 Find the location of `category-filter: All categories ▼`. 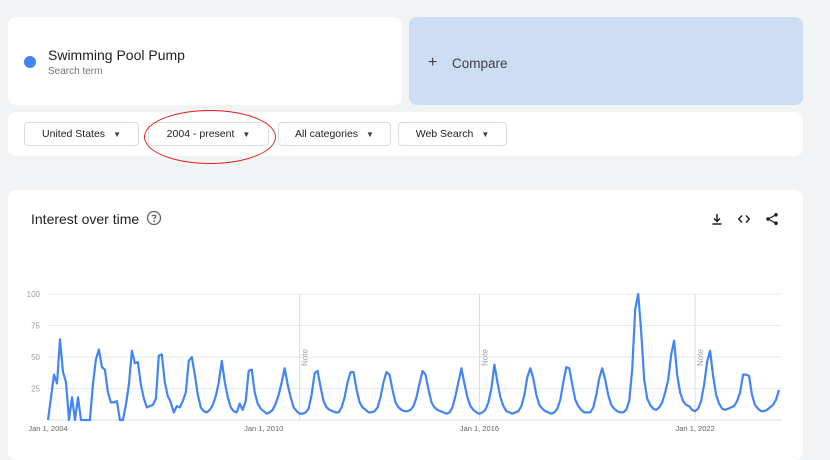

category-filter: All categories ▼ is located at coordinates (334, 134).